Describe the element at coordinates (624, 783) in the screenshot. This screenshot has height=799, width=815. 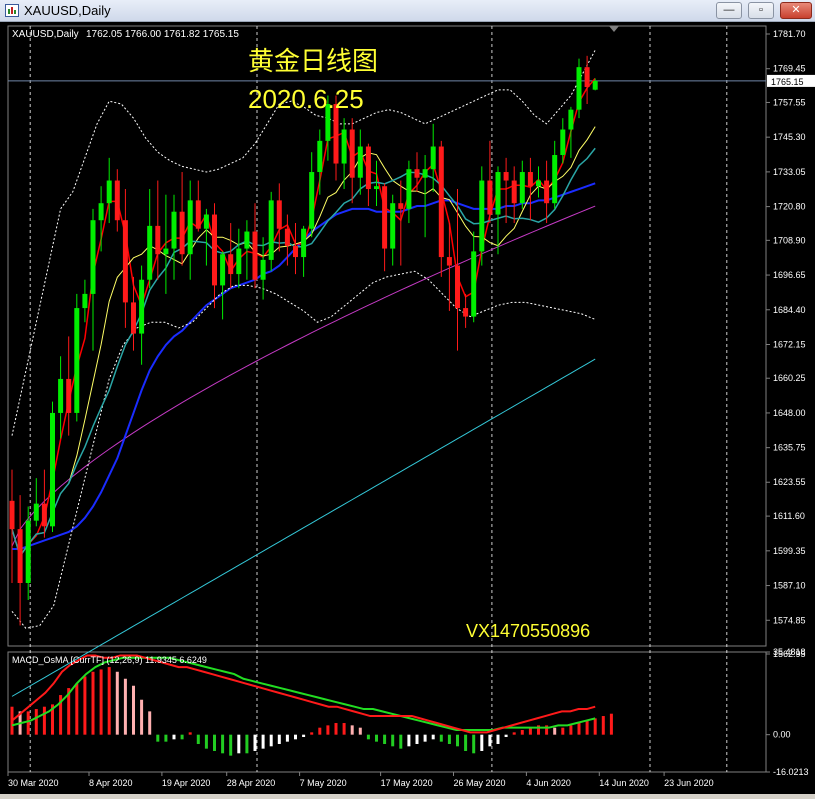
I see `x-tick-label: 14 Jun 2020` at that location.